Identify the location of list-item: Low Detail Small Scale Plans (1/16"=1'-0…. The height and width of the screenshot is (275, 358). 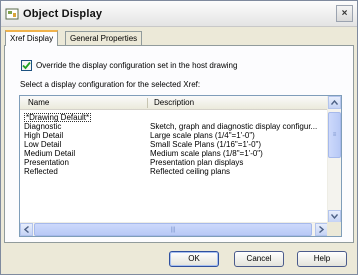
(174, 144).